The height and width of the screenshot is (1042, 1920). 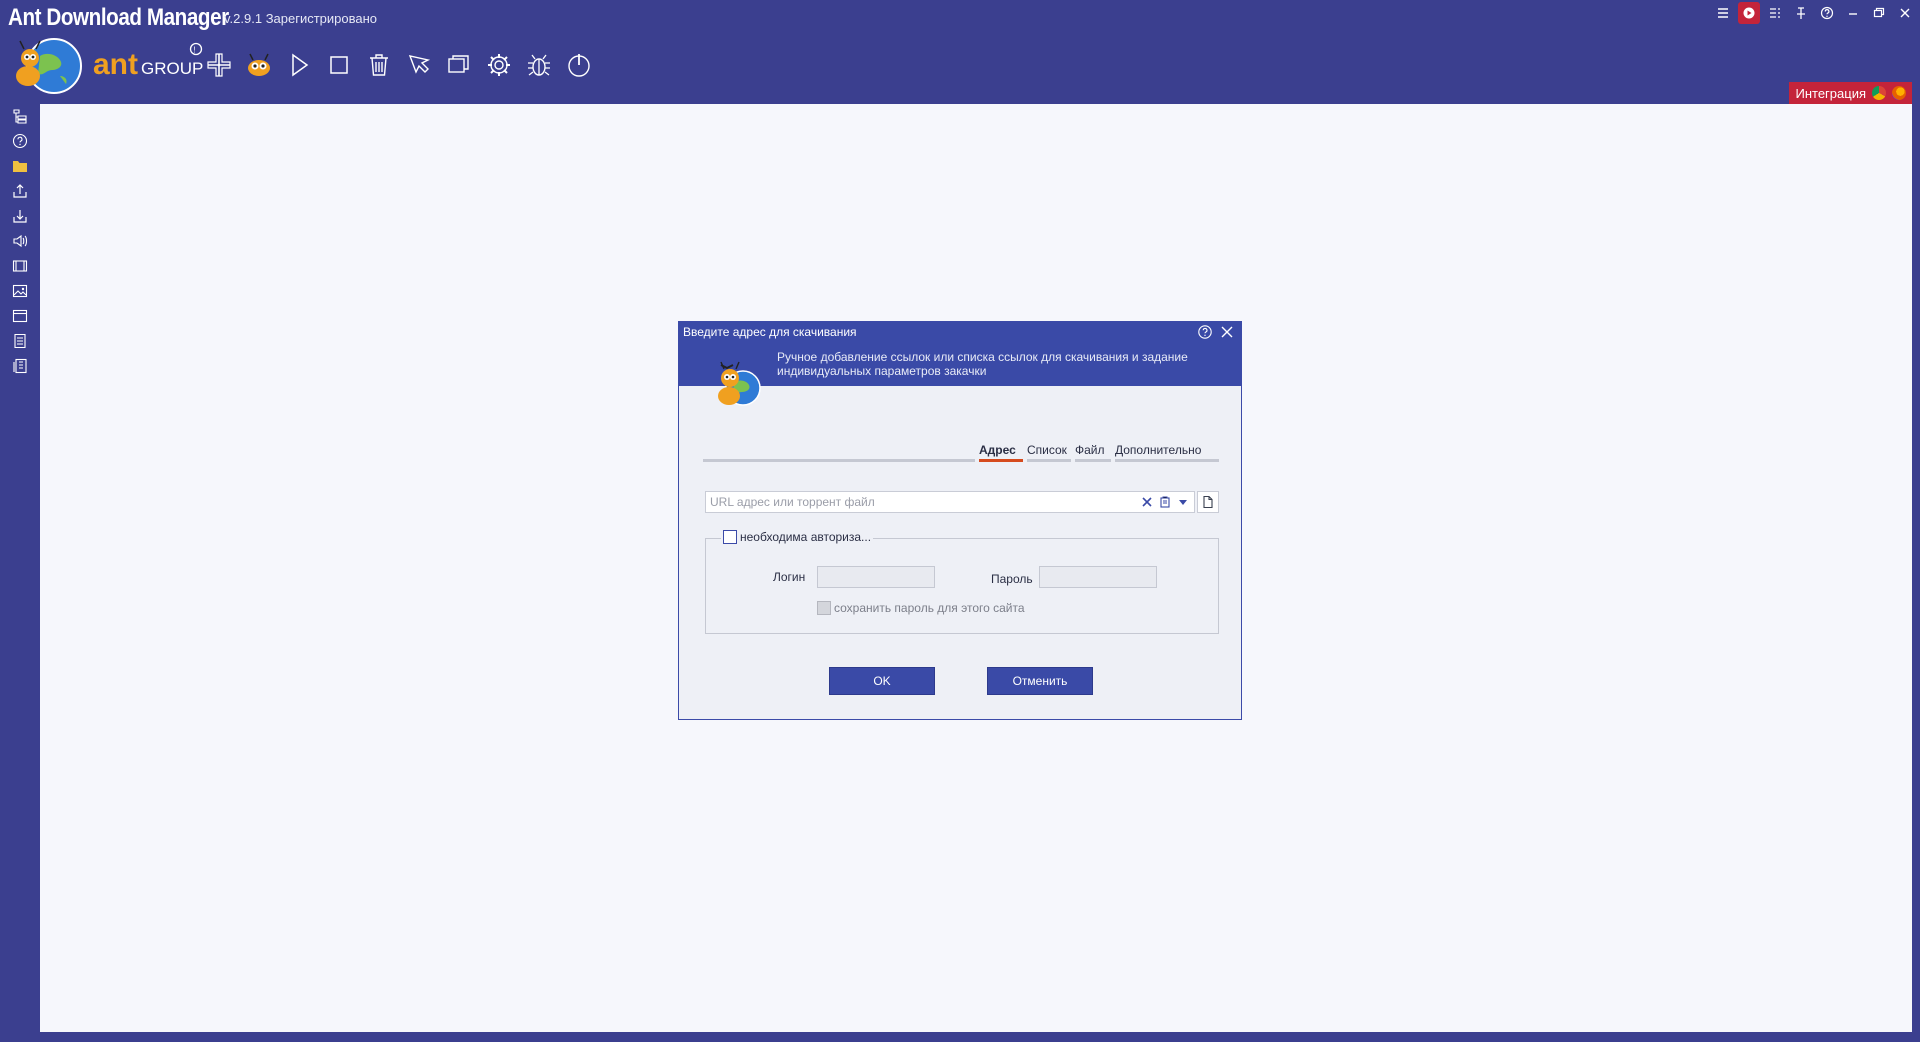 What do you see at coordinates (1158, 450) in the screenshot?
I see `tab-advanced: Дополнительно` at bounding box center [1158, 450].